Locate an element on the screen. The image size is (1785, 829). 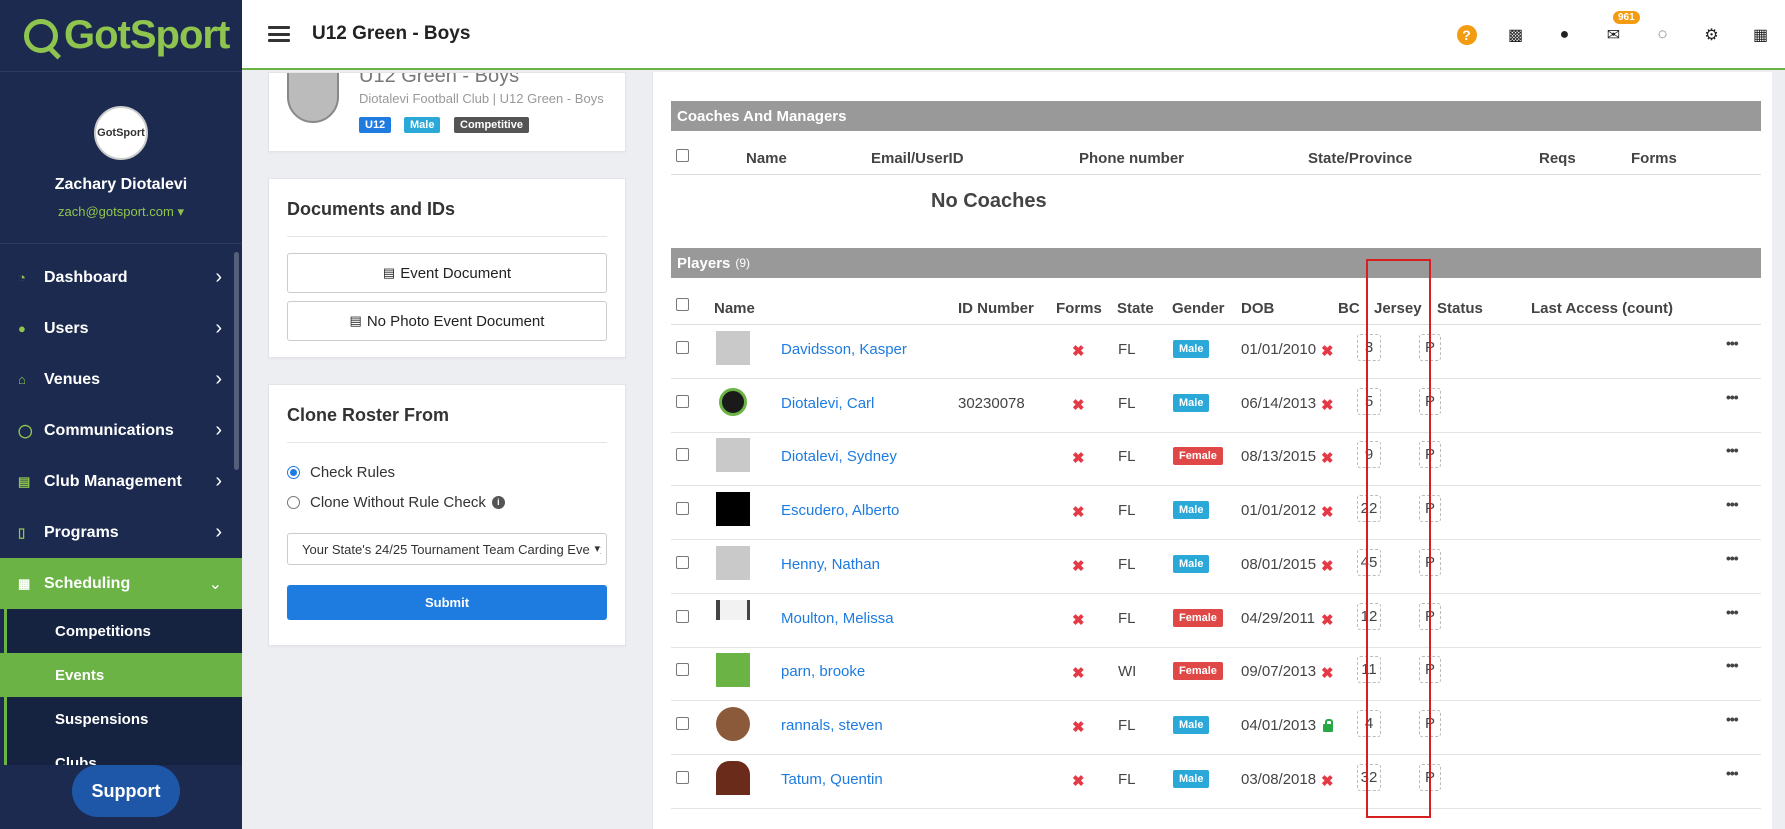
event-document-button: ▤ Event Document is located at coordinates (447, 273).